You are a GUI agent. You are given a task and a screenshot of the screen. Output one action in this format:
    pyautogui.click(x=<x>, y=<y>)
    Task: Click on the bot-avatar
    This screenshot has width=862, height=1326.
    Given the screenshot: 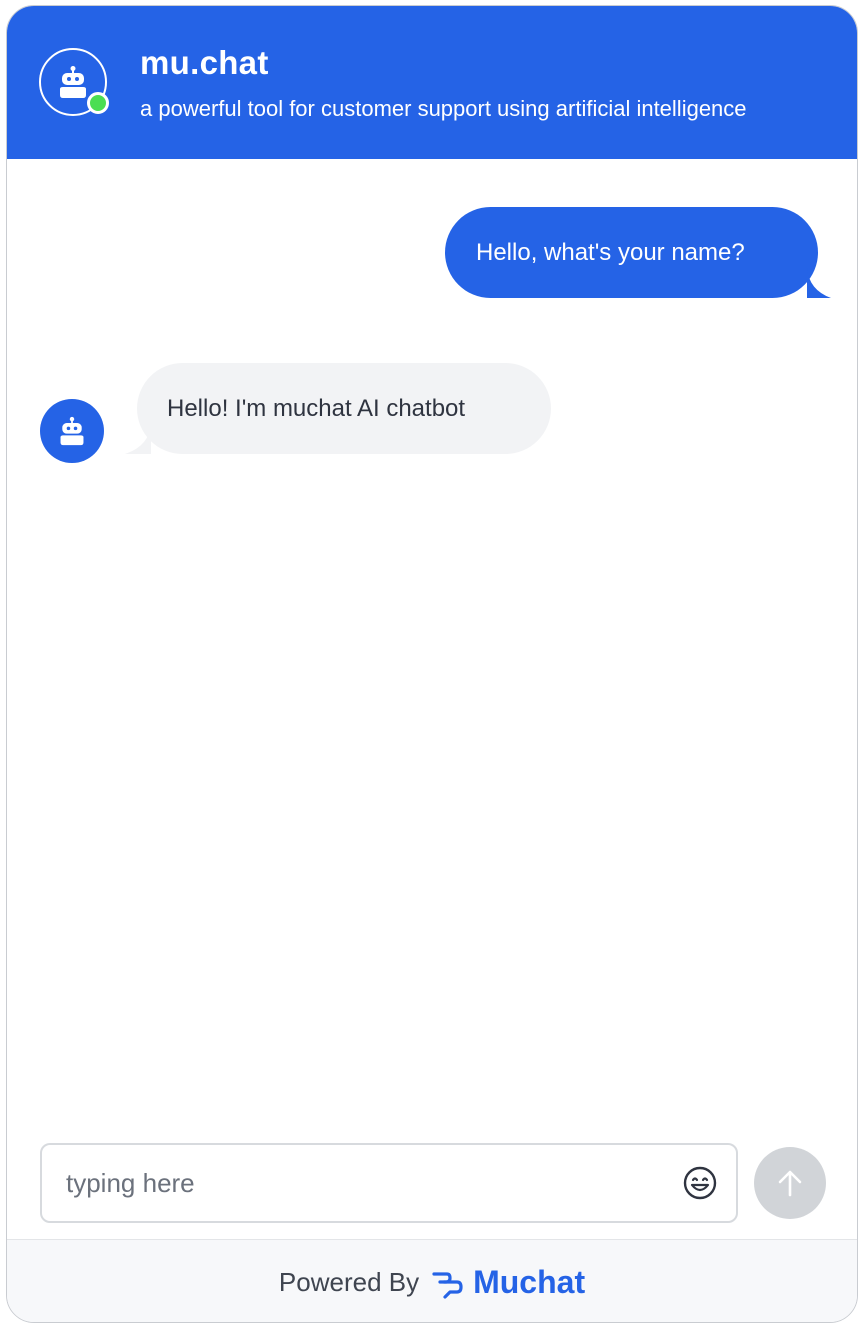 What is the action you would take?
    pyautogui.click(x=72, y=431)
    